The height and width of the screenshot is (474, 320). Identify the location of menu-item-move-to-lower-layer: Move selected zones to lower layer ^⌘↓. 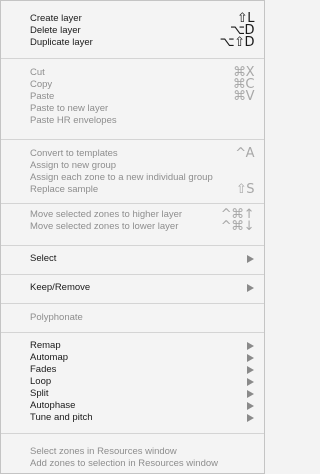
(132, 226).